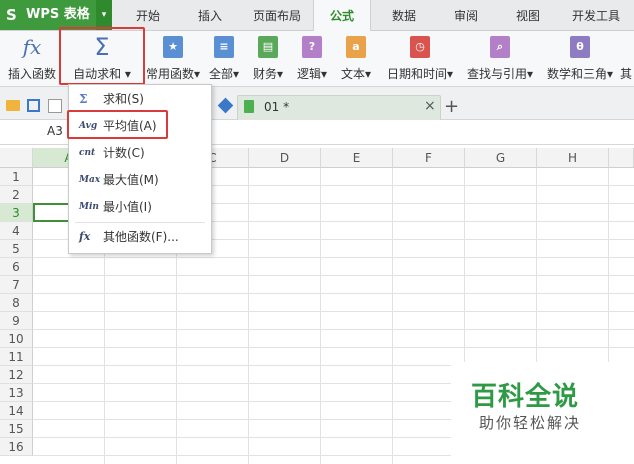 The image size is (634, 464). What do you see at coordinates (13, 105) in the screenshot?
I see `open-folder-icon` at bounding box center [13, 105].